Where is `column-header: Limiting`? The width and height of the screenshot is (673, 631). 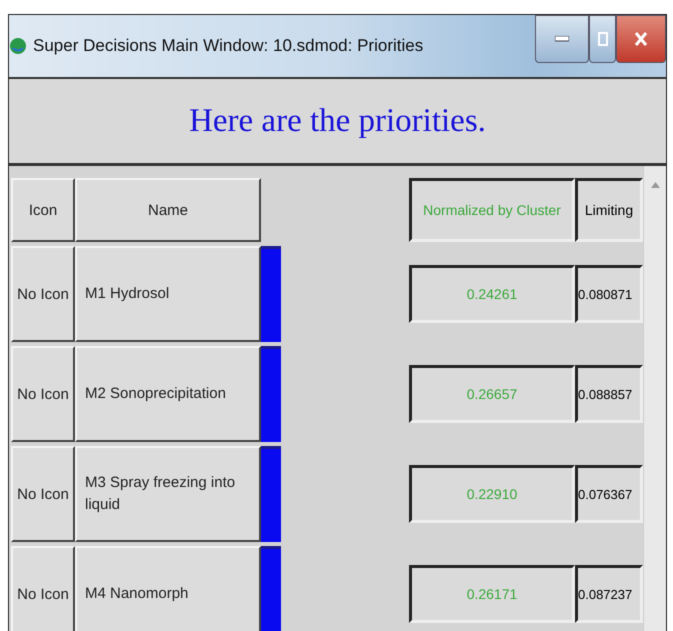
column-header: Limiting is located at coordinates (609, 210).